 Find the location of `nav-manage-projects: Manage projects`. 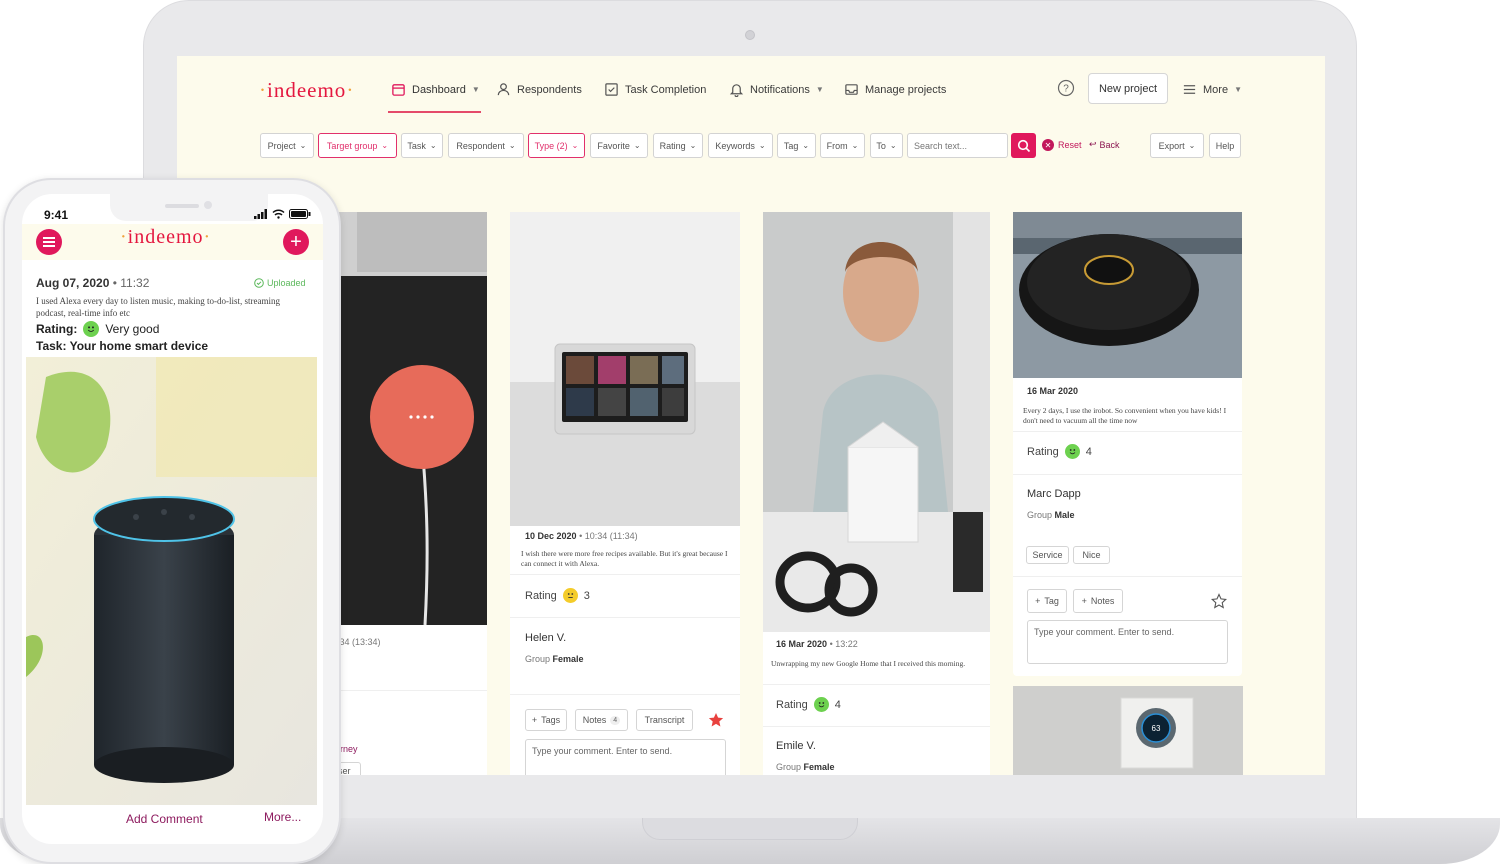

nav-manage-projects: Manage projects is located at coordinates (895, 89).